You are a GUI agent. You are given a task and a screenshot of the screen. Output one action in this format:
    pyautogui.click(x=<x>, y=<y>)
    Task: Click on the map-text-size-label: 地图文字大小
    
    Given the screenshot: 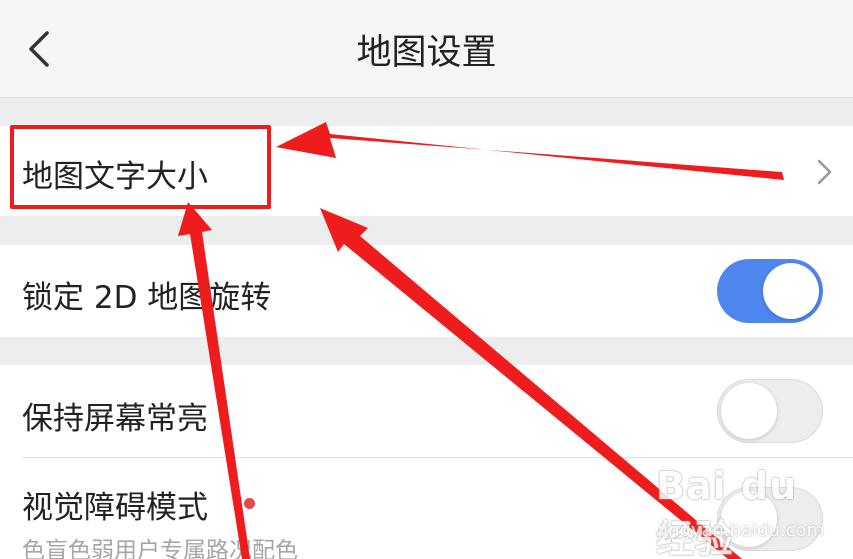 What is the action you would take?
    pyautogui.click(x=115, y=177)
    